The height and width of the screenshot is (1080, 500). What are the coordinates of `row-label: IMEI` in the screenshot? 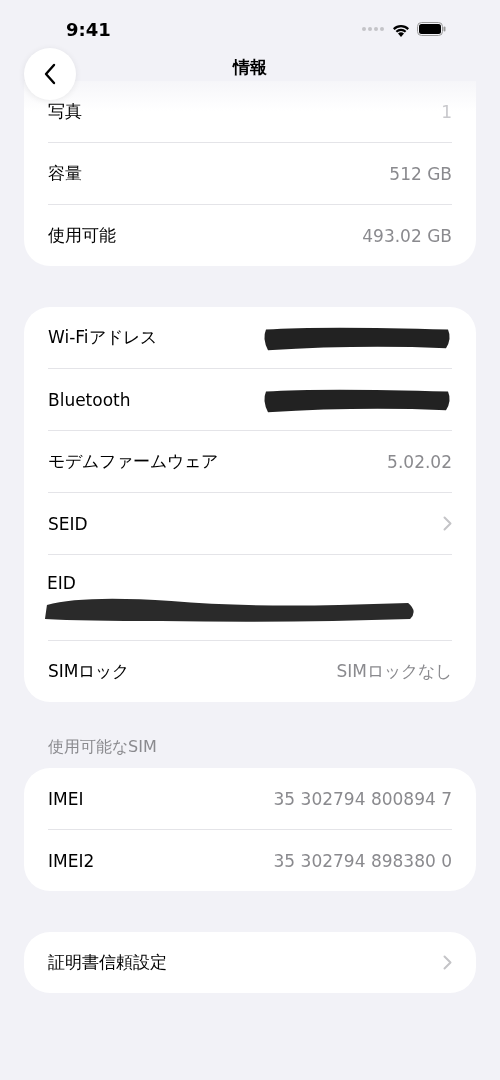 It's located at (66, 798).